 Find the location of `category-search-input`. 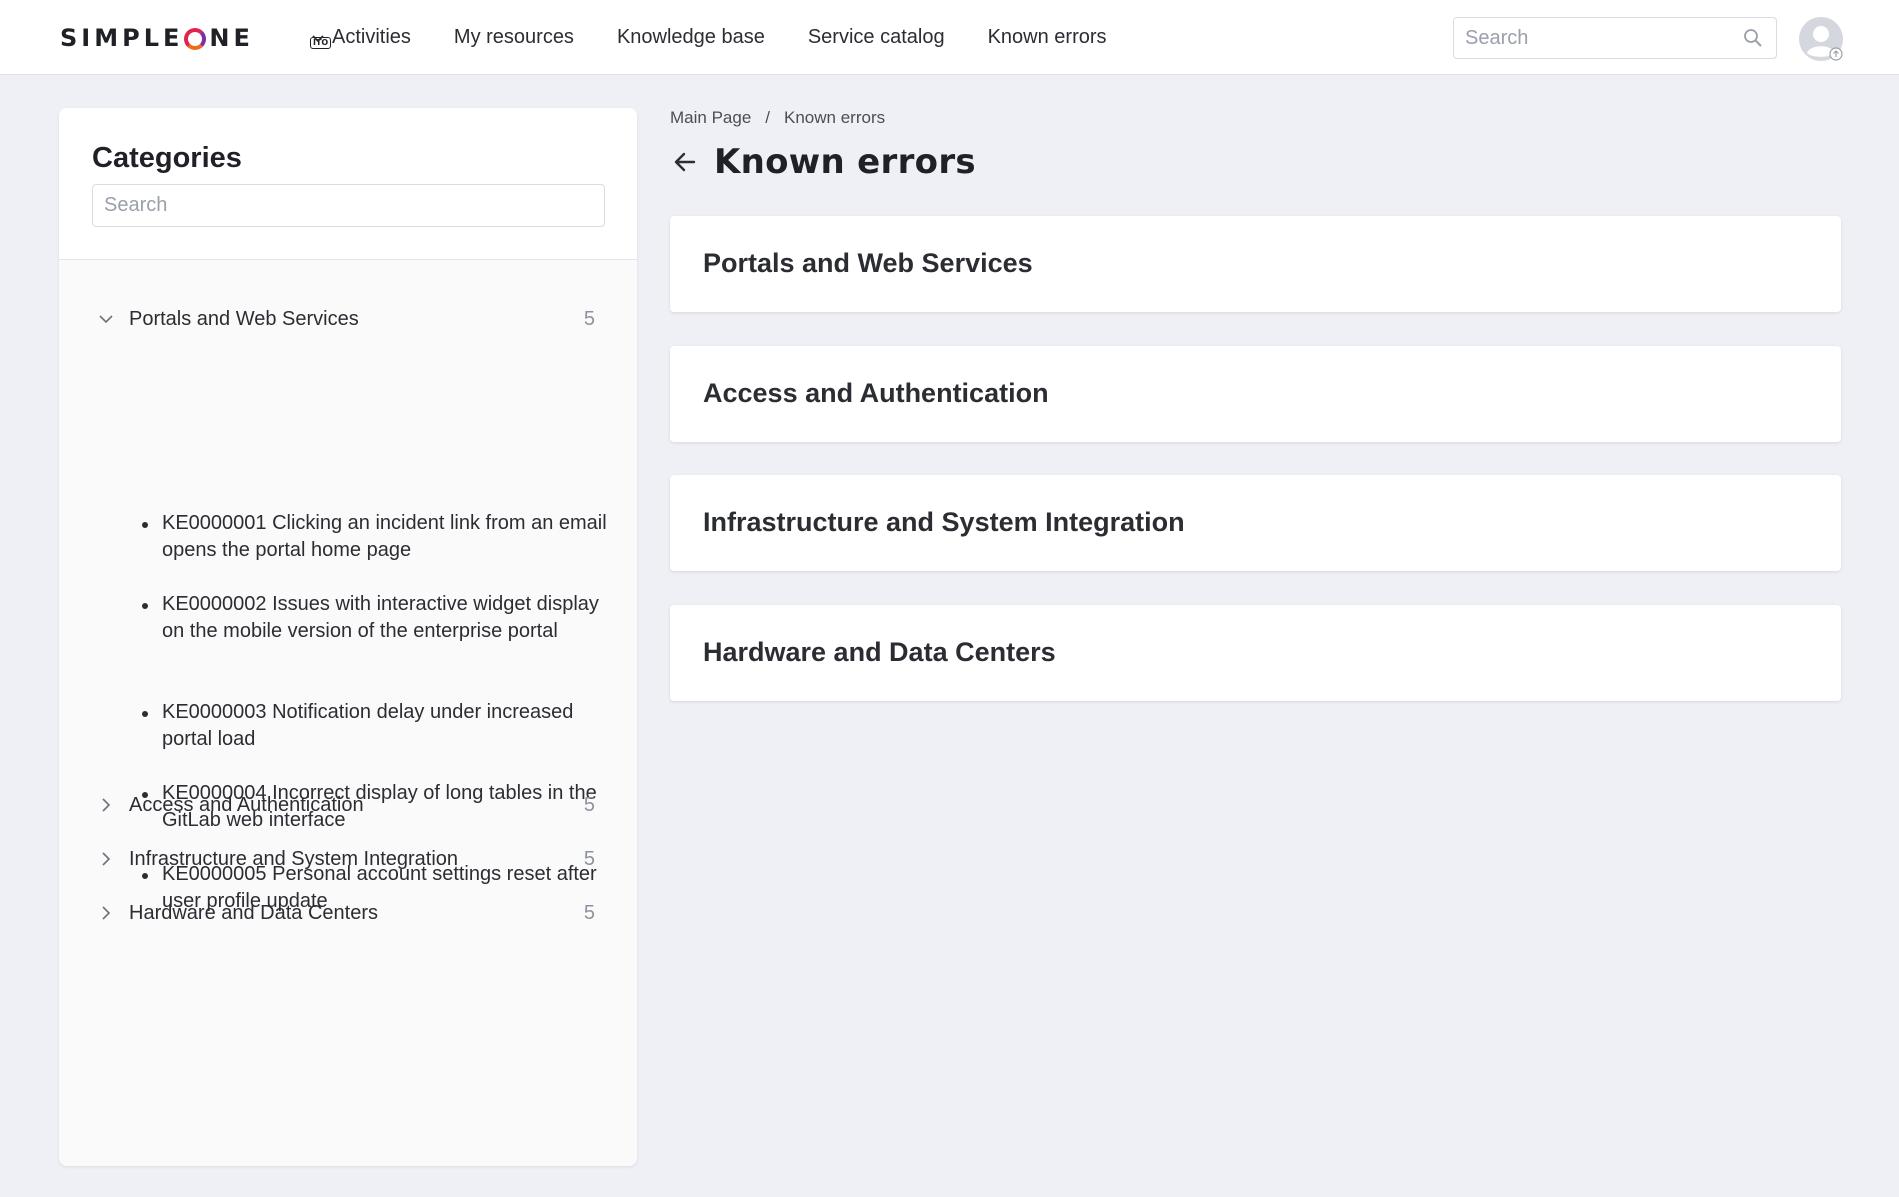

category-search-input is located at coordinates (344, 205).